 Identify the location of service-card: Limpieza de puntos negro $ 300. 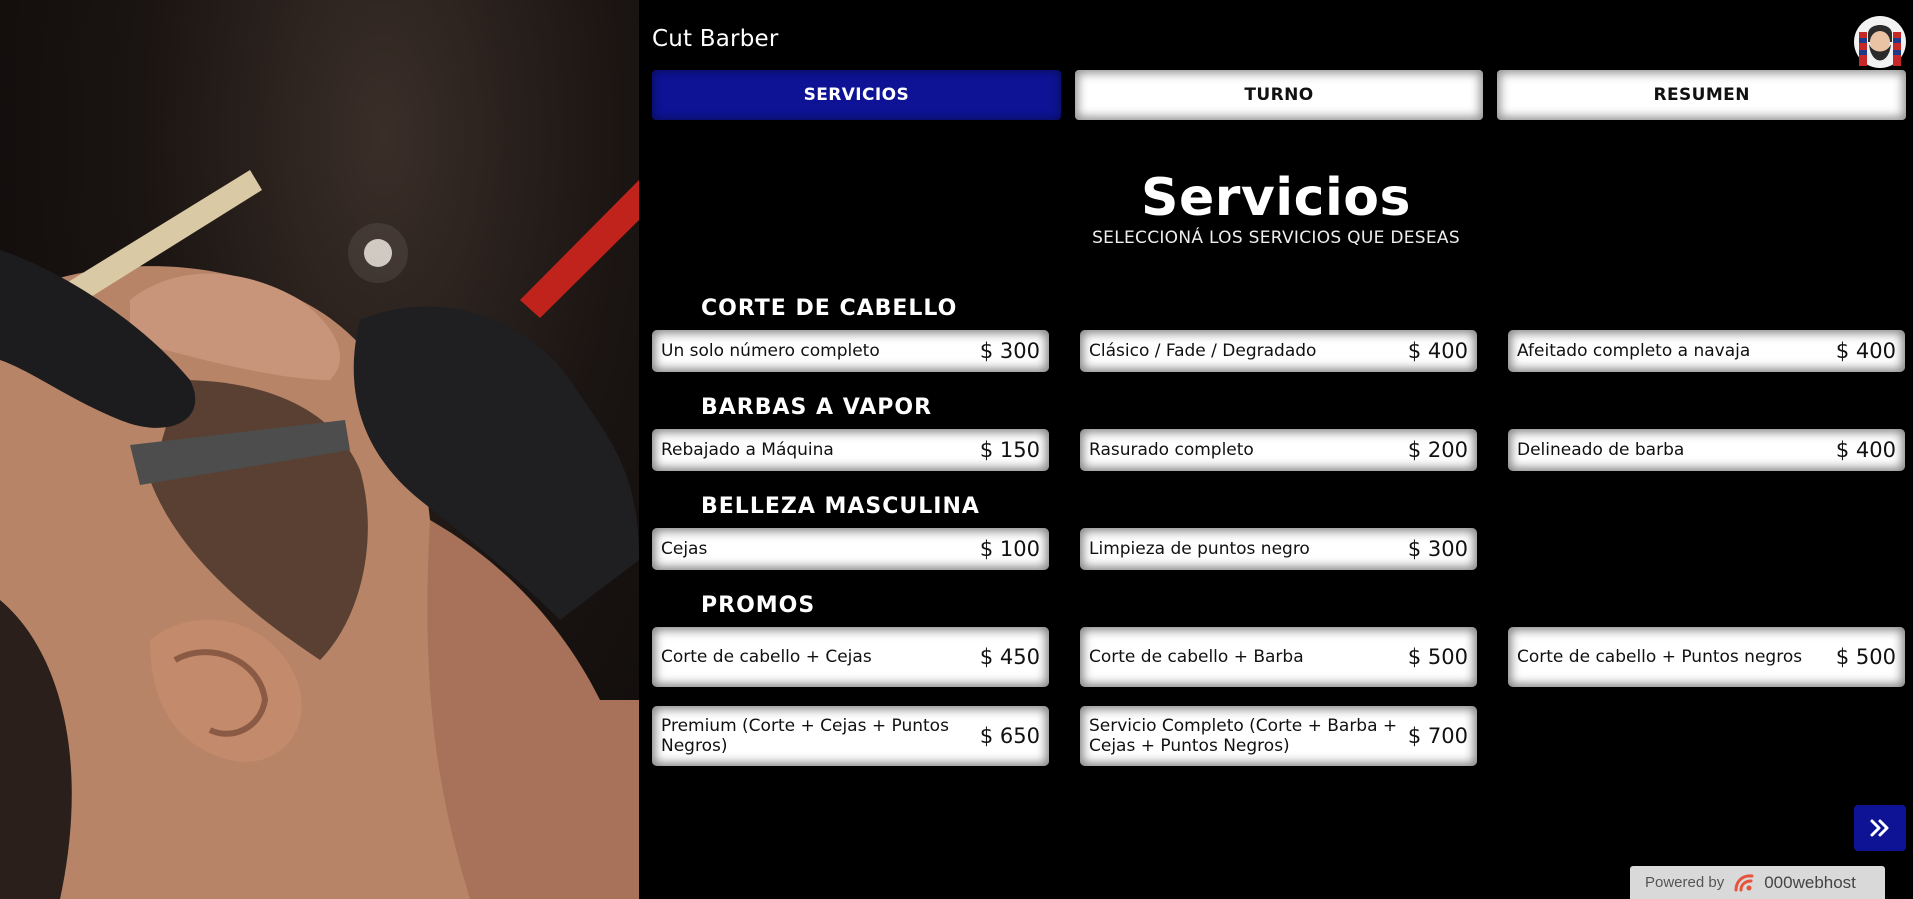
(1278, 549).